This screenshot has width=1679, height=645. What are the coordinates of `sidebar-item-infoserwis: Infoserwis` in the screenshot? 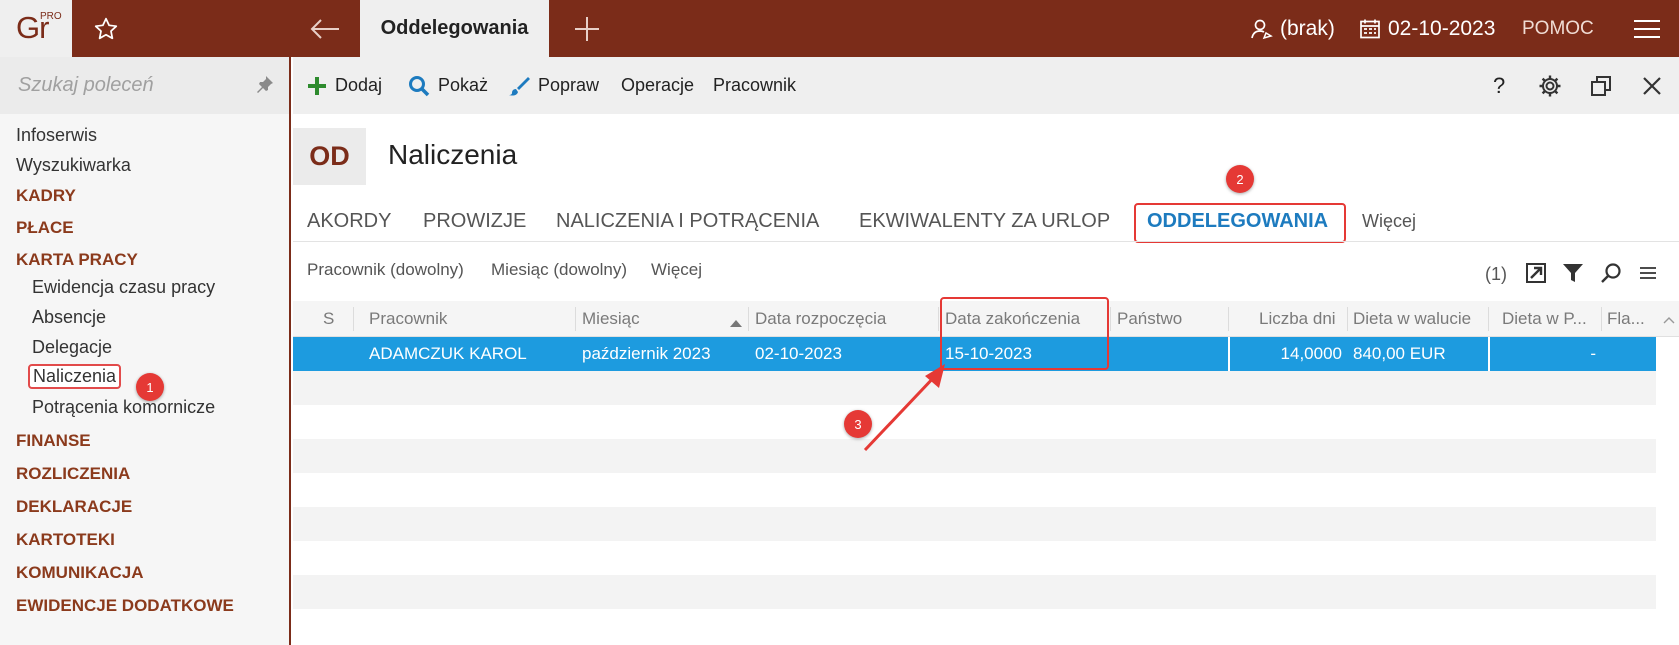 It's located at (56, 135).